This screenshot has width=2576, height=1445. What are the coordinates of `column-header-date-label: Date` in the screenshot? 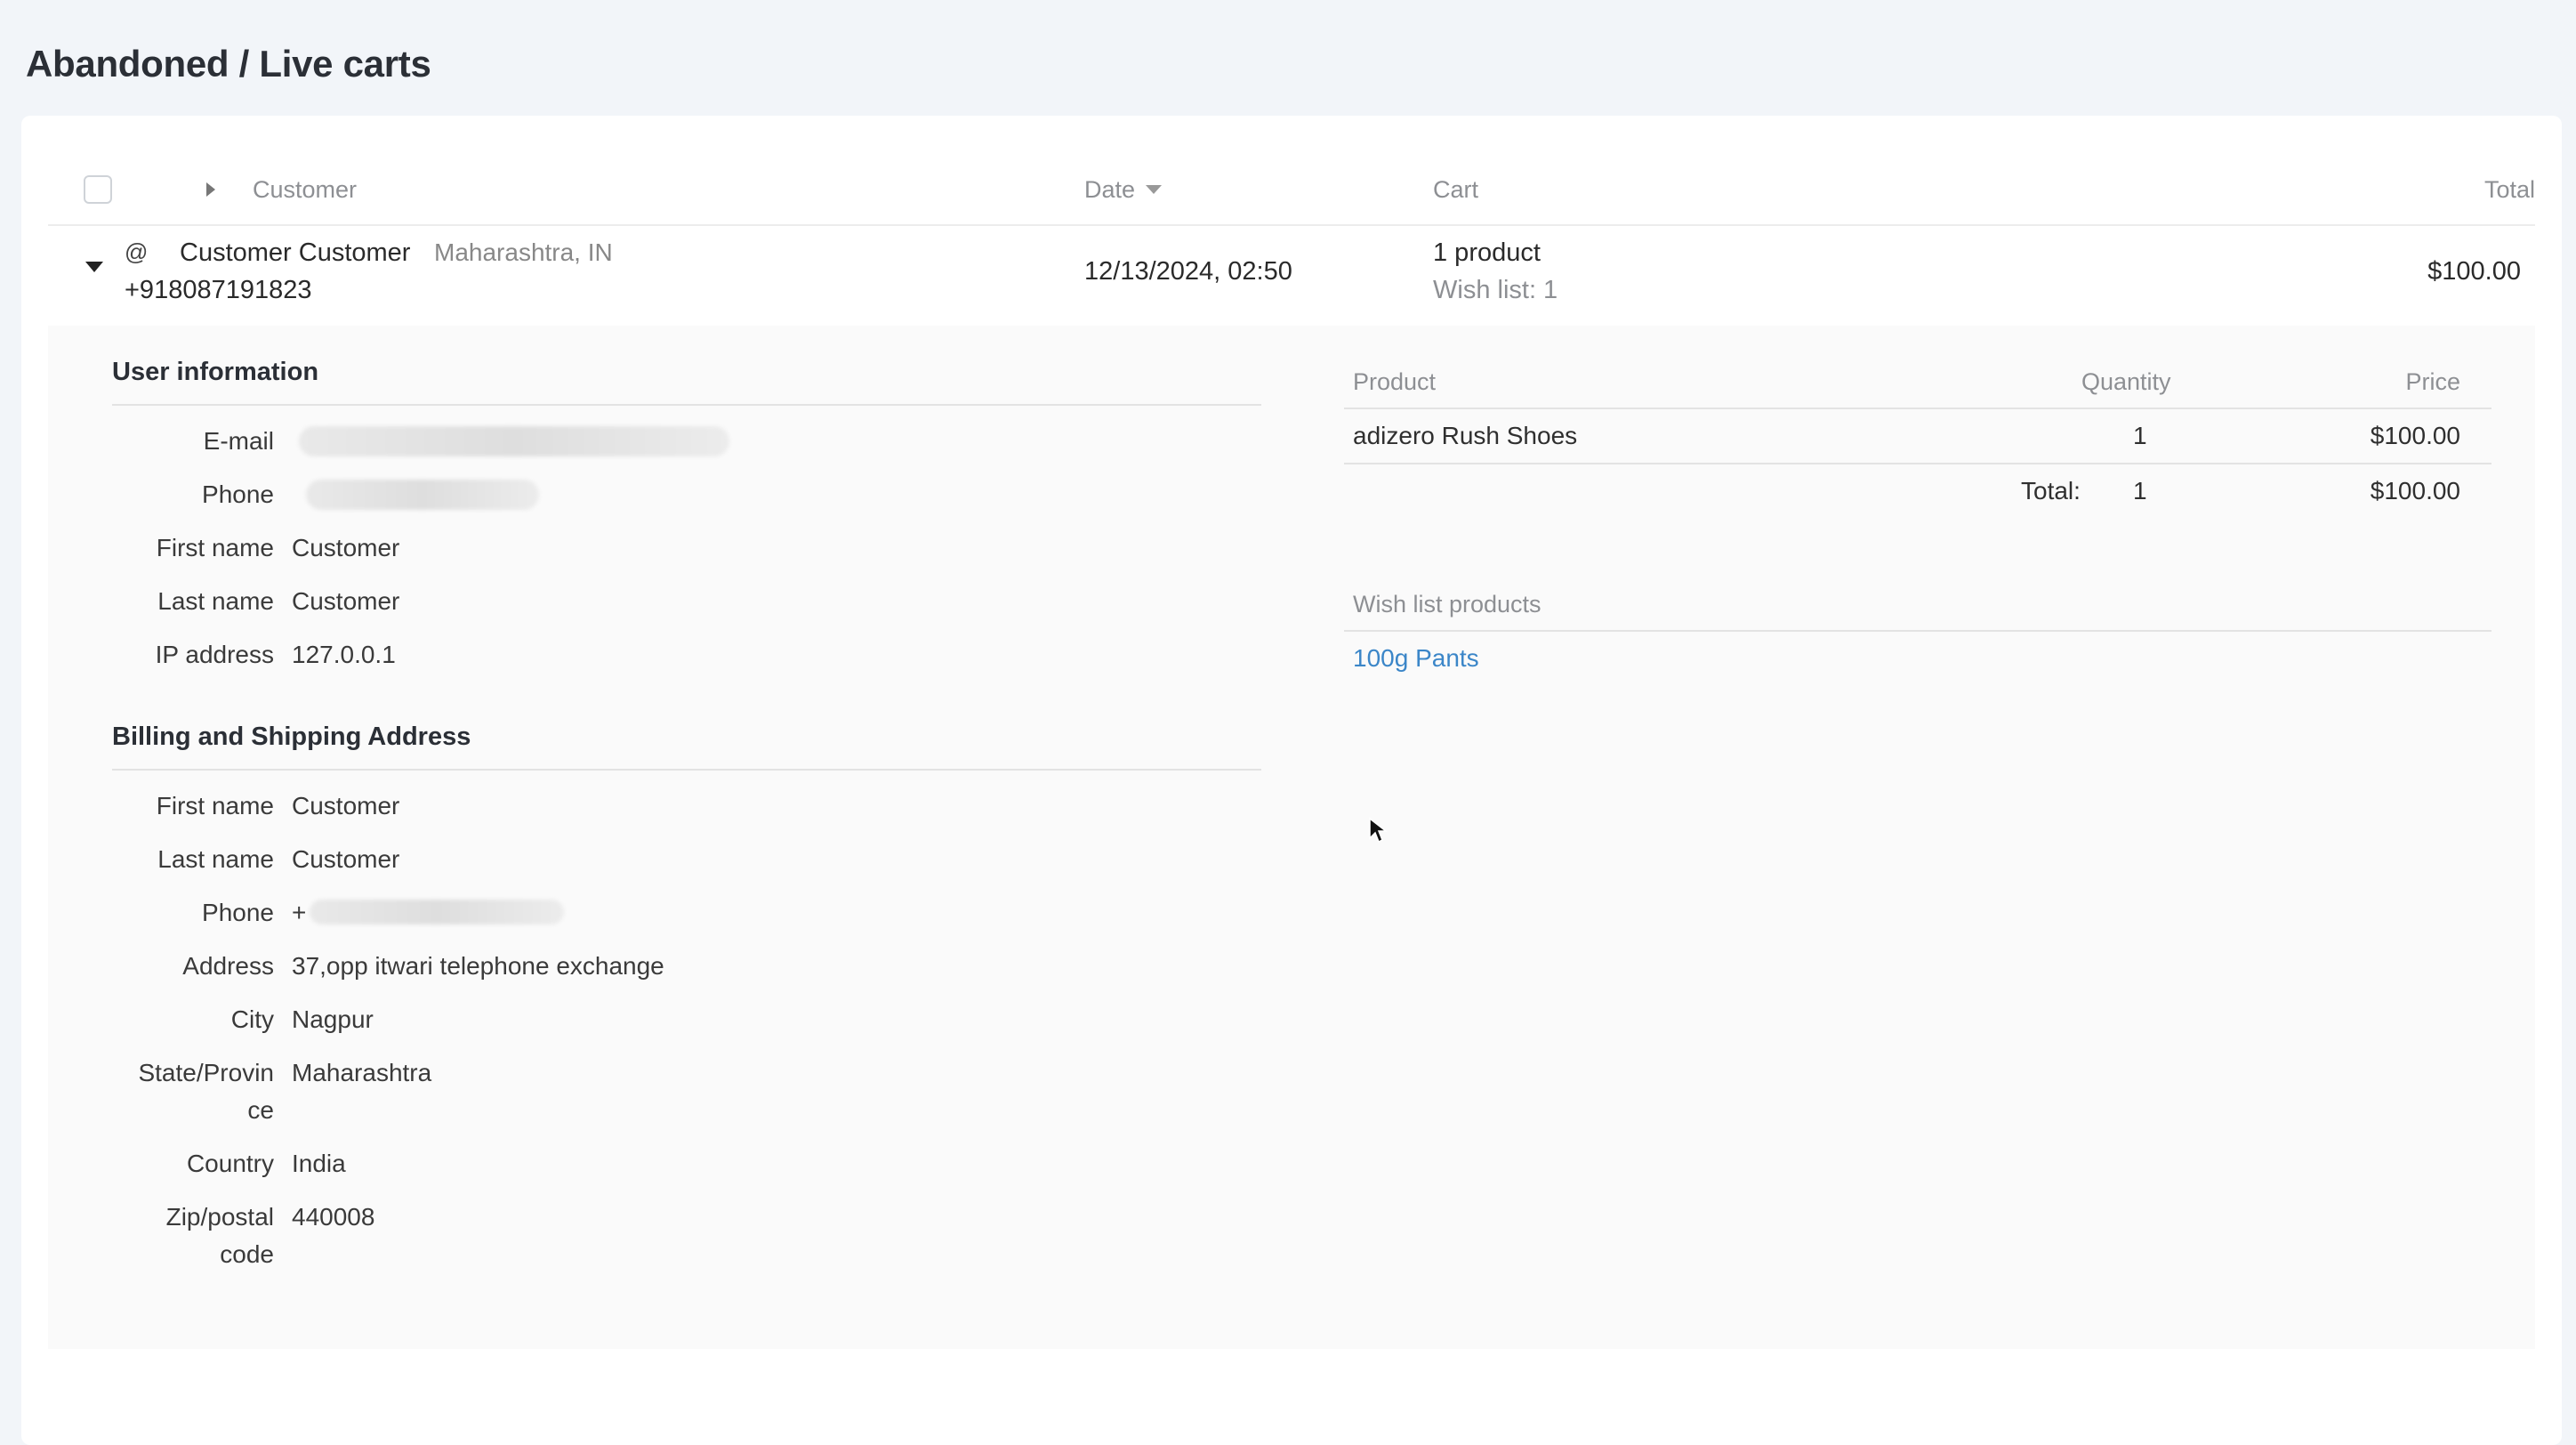 It's located at (1110, 189).